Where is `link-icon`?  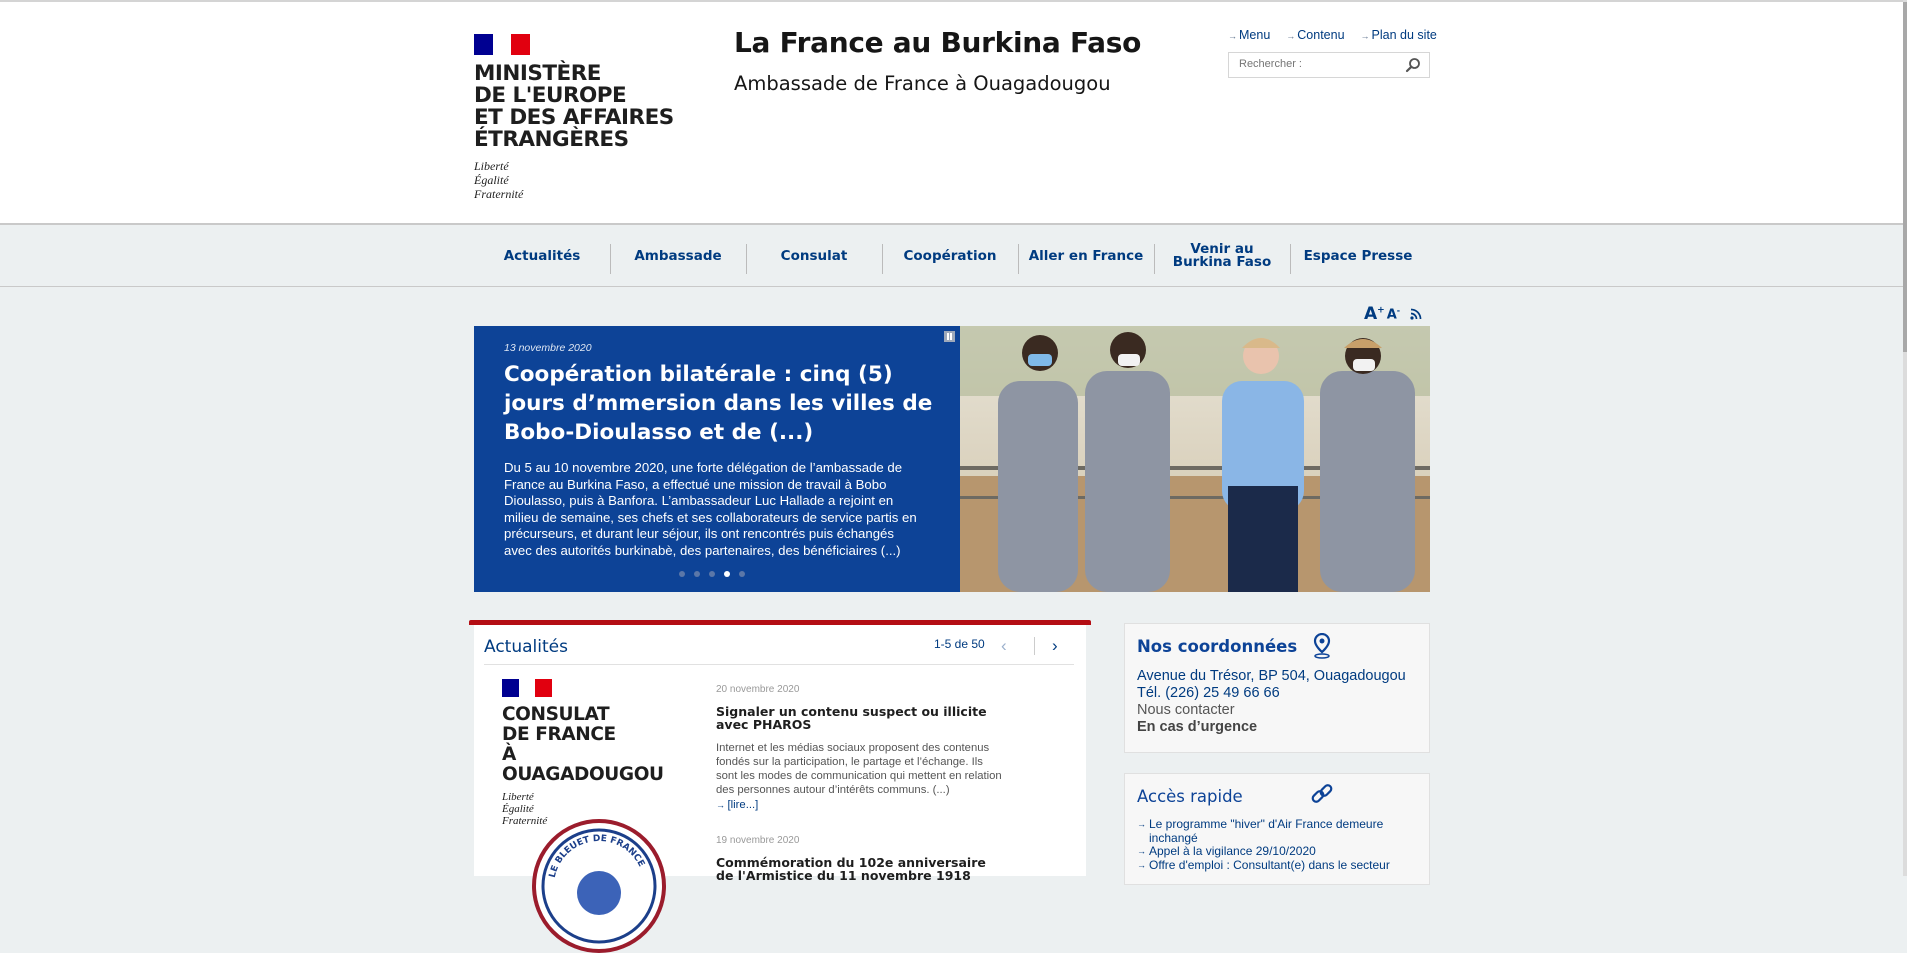 link-icon is located at coordinates (1322, 793).